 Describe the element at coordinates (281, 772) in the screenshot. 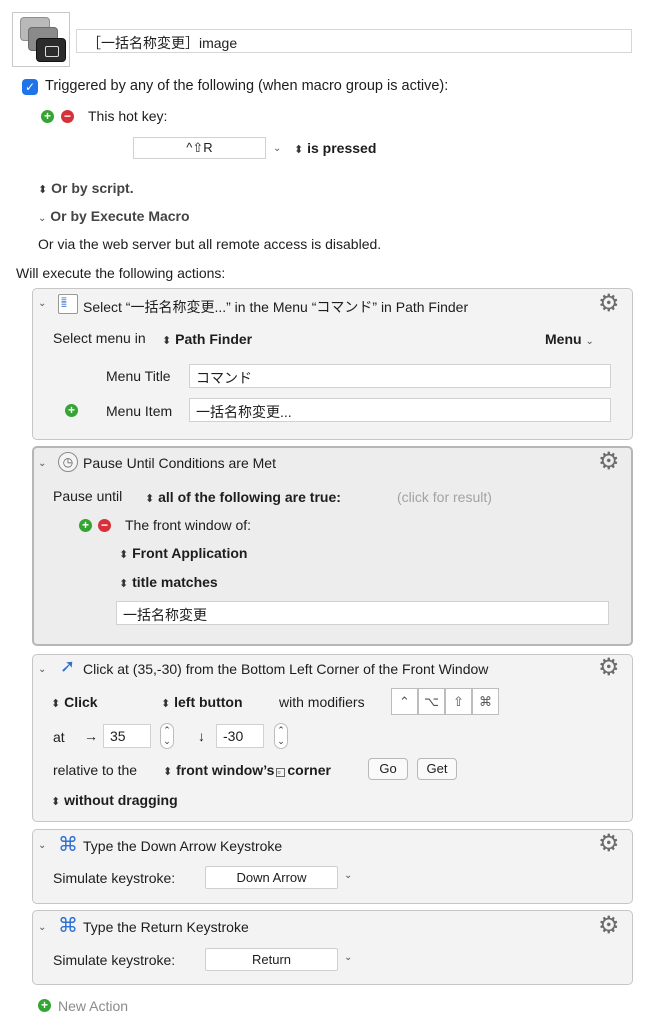

I see `corner-icon: ▫` at that location.